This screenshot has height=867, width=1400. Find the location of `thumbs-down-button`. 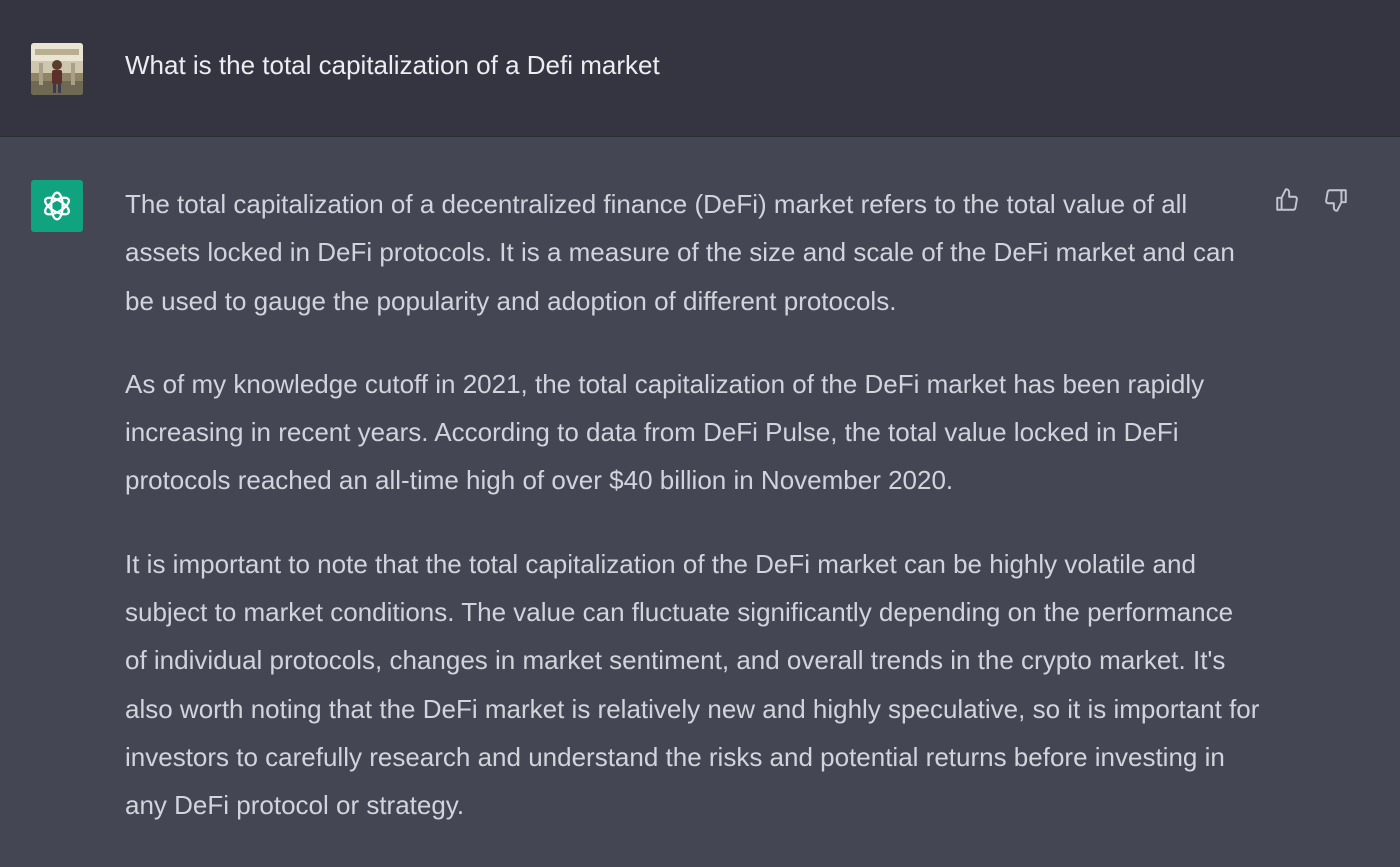

thumbs-down-button is located at coordinates (1336, 200).